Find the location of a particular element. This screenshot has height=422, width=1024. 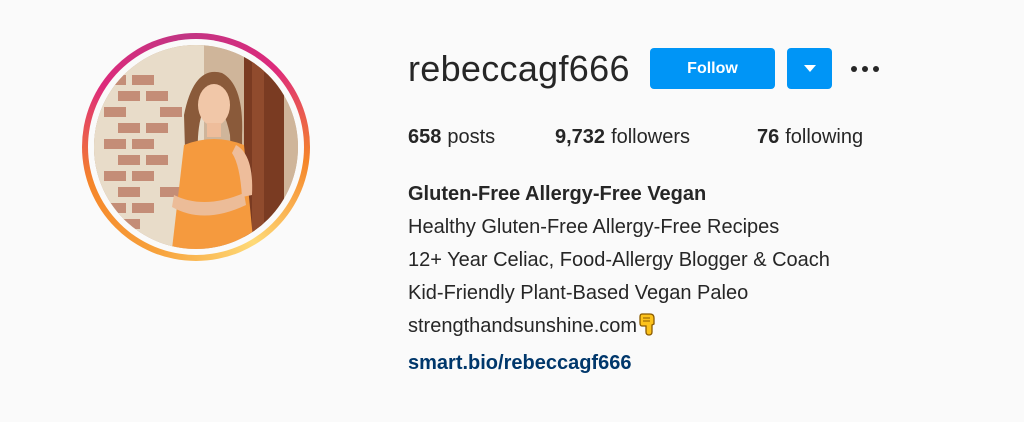

more-options-button is located at coordinates (865, 69).